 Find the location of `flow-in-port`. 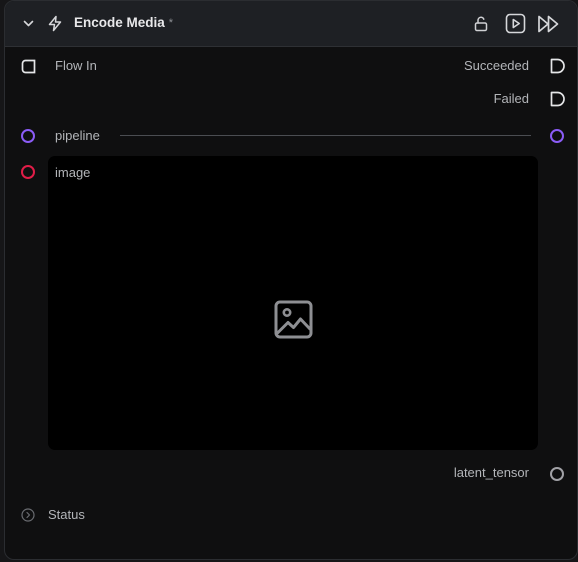

flow-in-port is located at coordinates (28, 66).